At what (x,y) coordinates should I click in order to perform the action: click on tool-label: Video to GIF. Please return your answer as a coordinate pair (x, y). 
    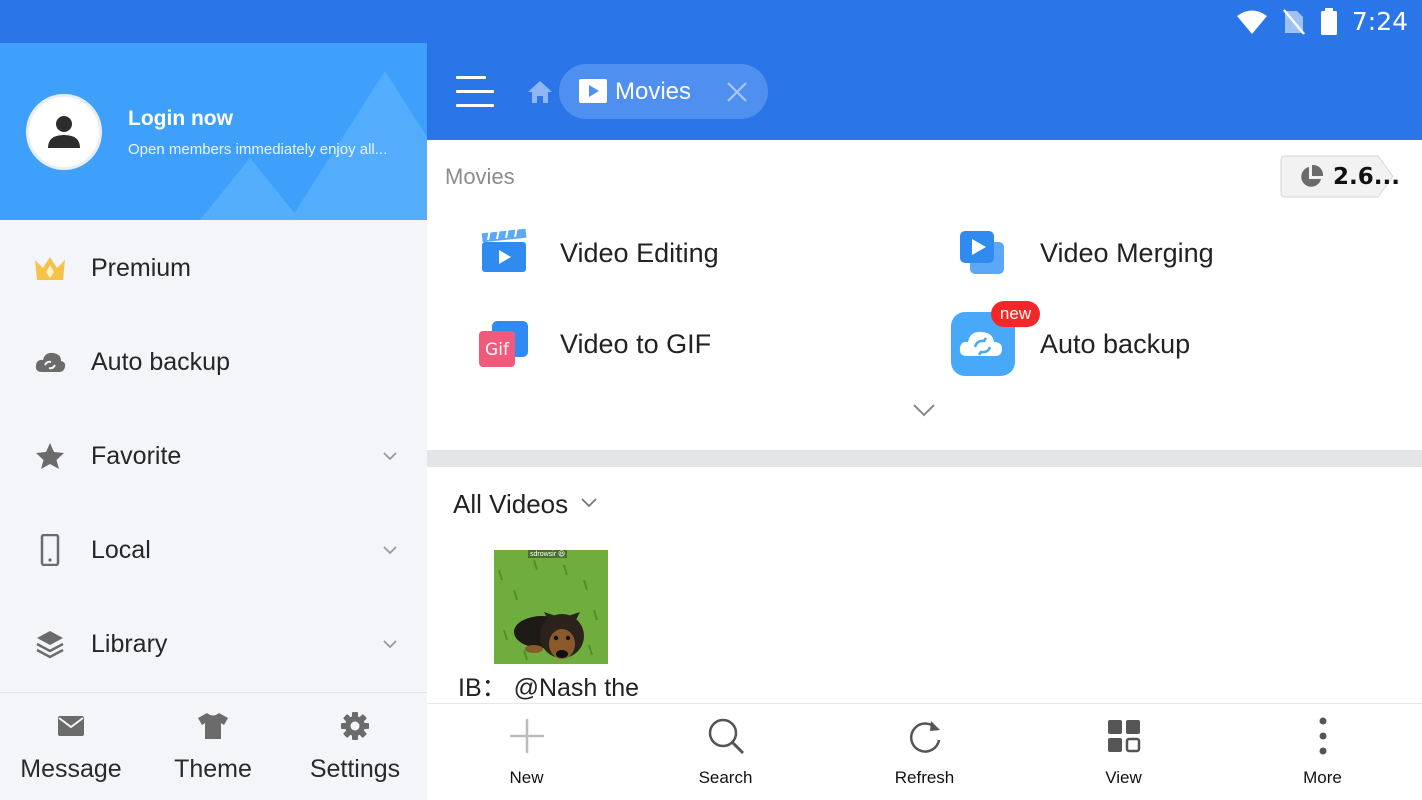
    Looking at the image, I should click on (636, 344).